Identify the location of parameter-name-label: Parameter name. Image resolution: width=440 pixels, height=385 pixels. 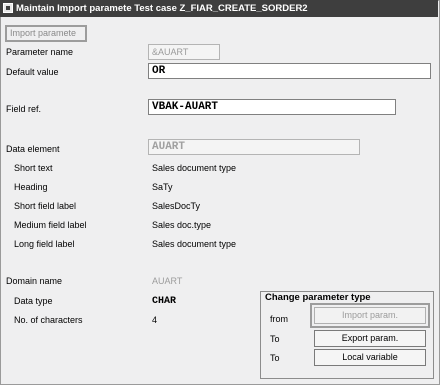
(40, 52).